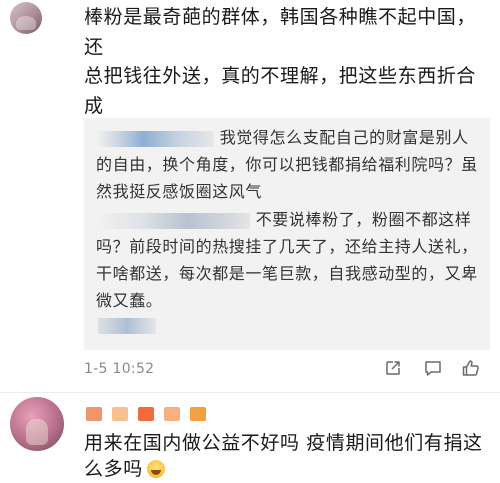 The height and width of the screenshot is (483, 500). What do you see at coordinates (433, 368) in the screenshot?
I see `comment-icon` at bounding box center [433, 368].